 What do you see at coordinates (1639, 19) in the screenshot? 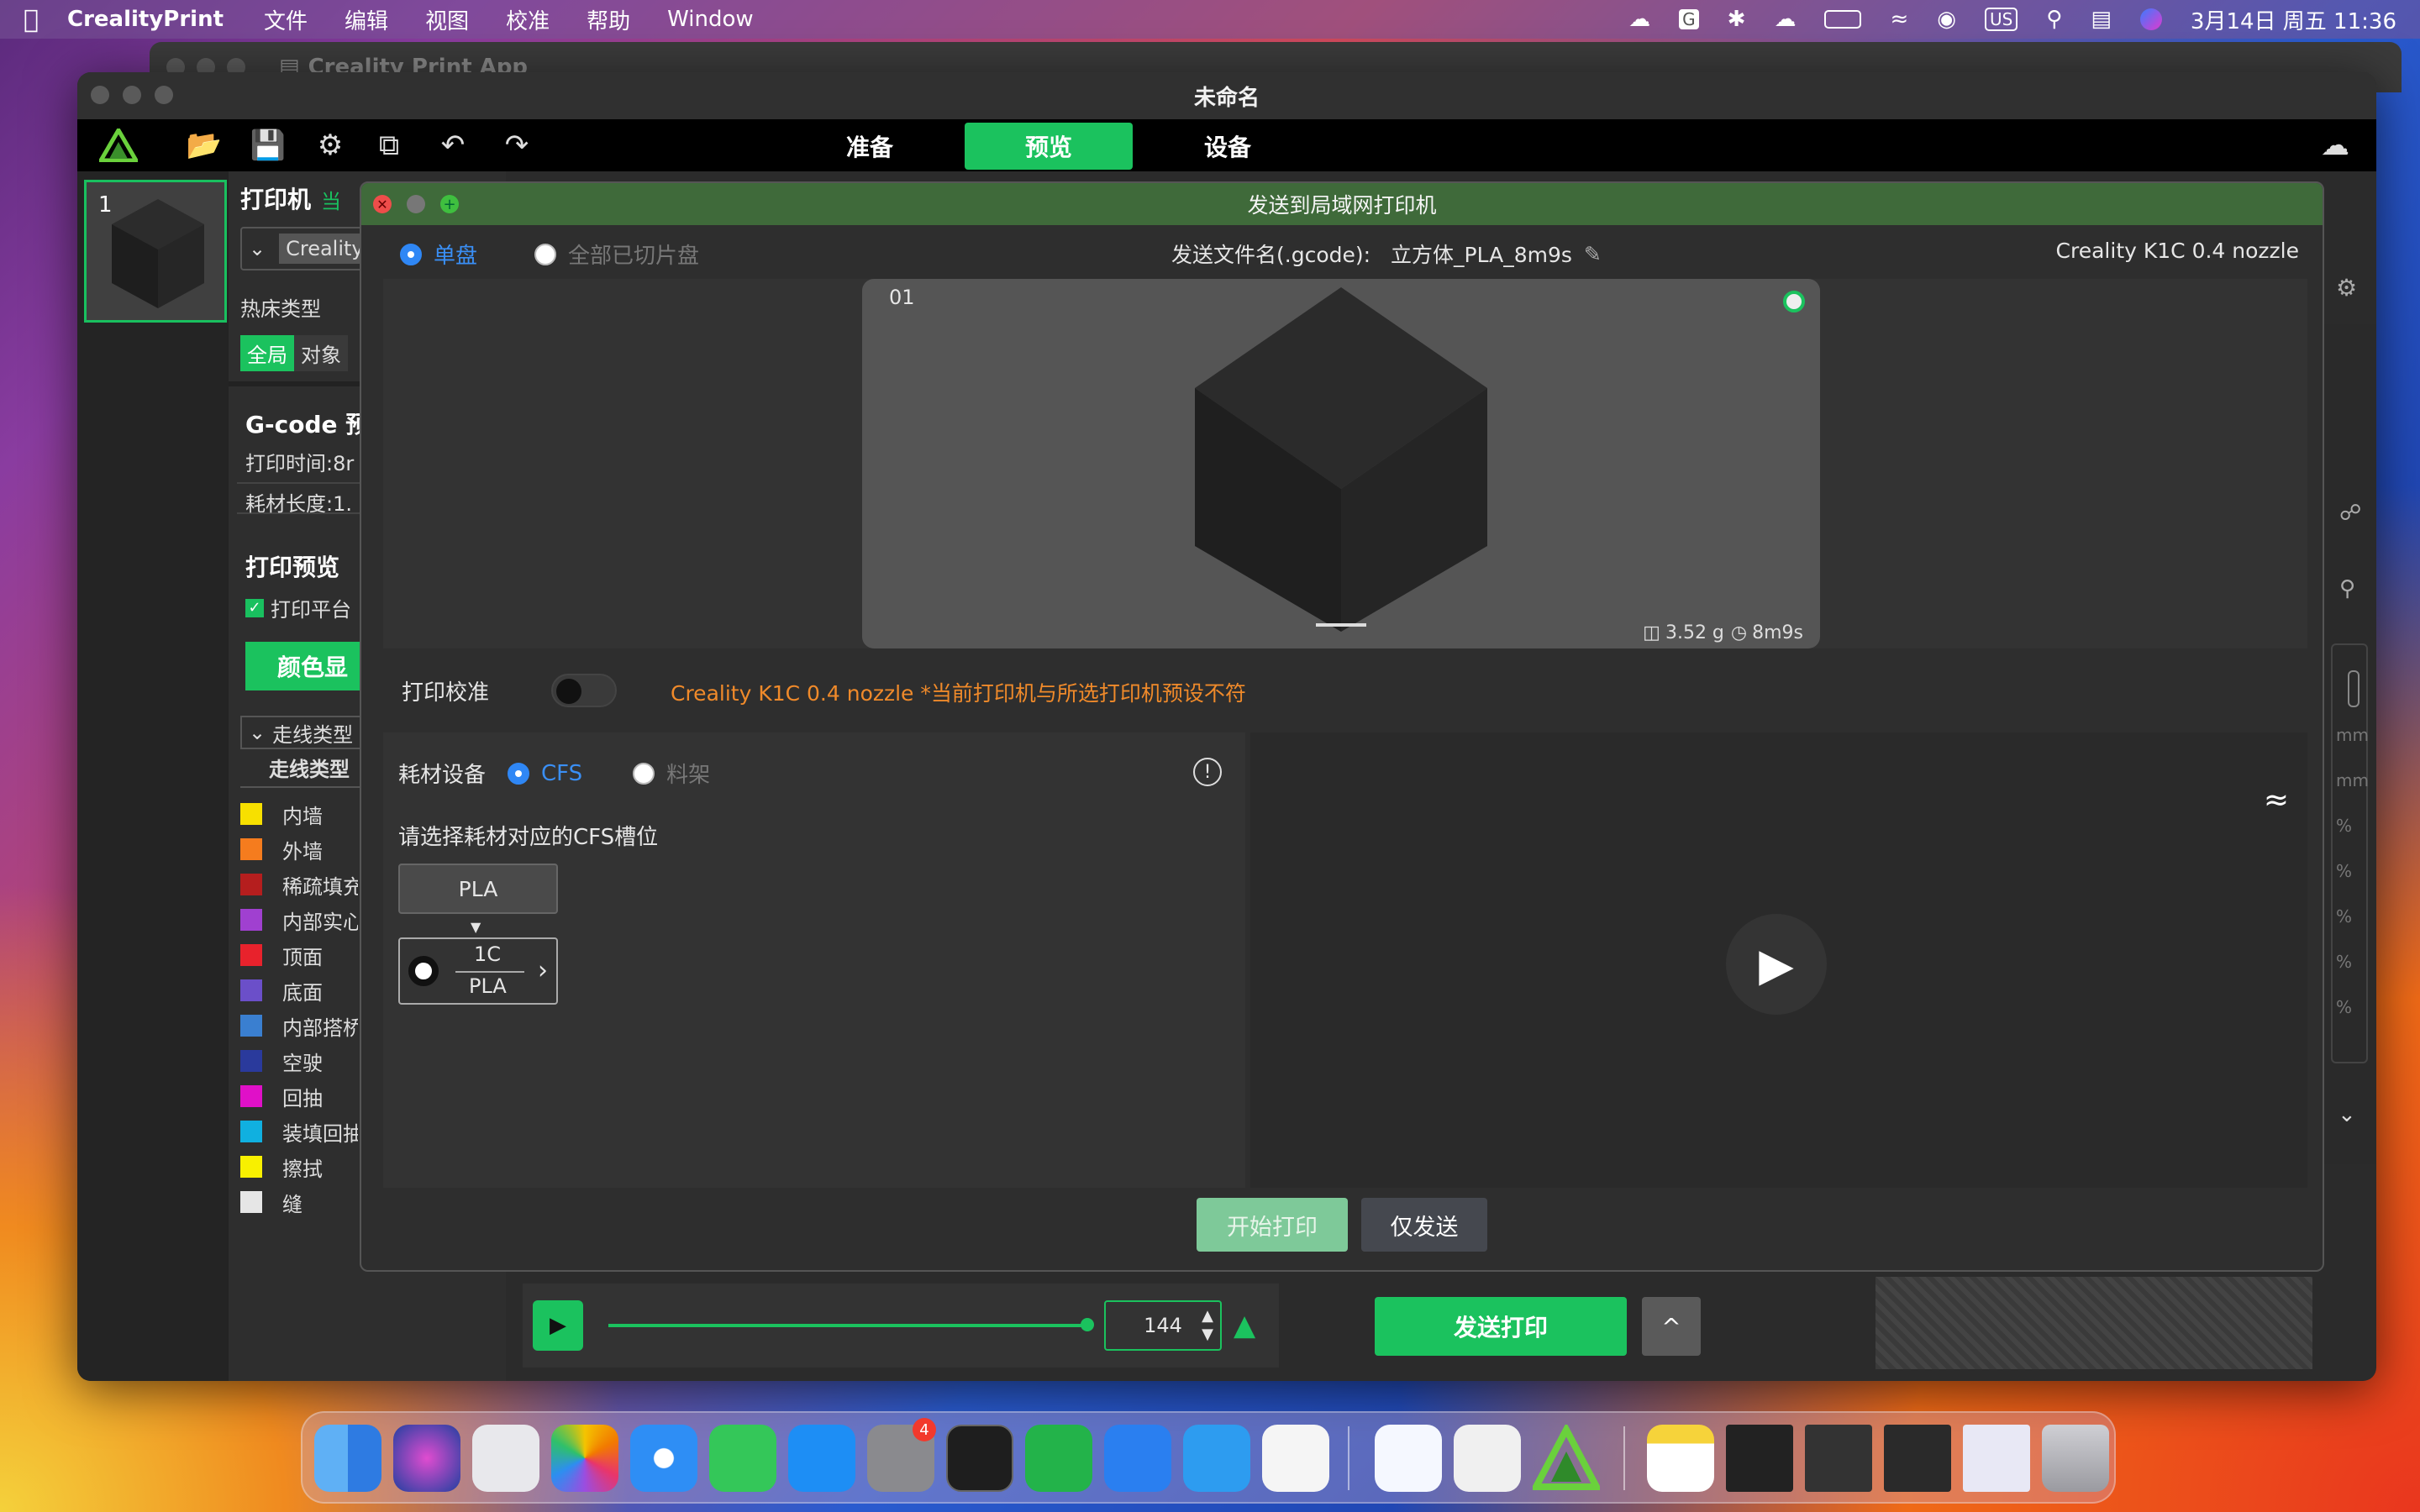
I see `wechat-status-icon: ☁` at bounding box center [1639, 19].